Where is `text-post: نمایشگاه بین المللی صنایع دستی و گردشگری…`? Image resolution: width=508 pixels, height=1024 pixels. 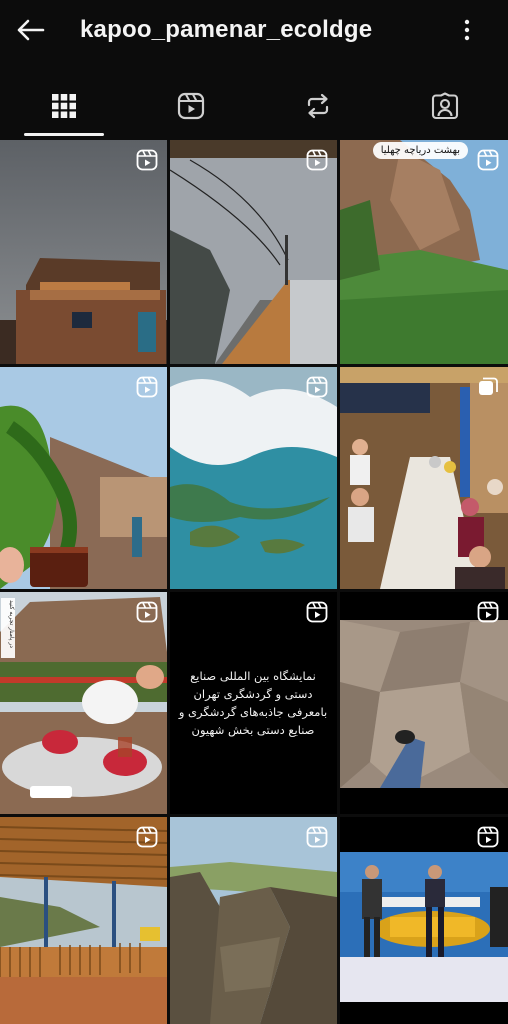
text-post: نمایشگاه بین المللی صنایع دستی و گردشگری… is located at coordinates (253, 703).